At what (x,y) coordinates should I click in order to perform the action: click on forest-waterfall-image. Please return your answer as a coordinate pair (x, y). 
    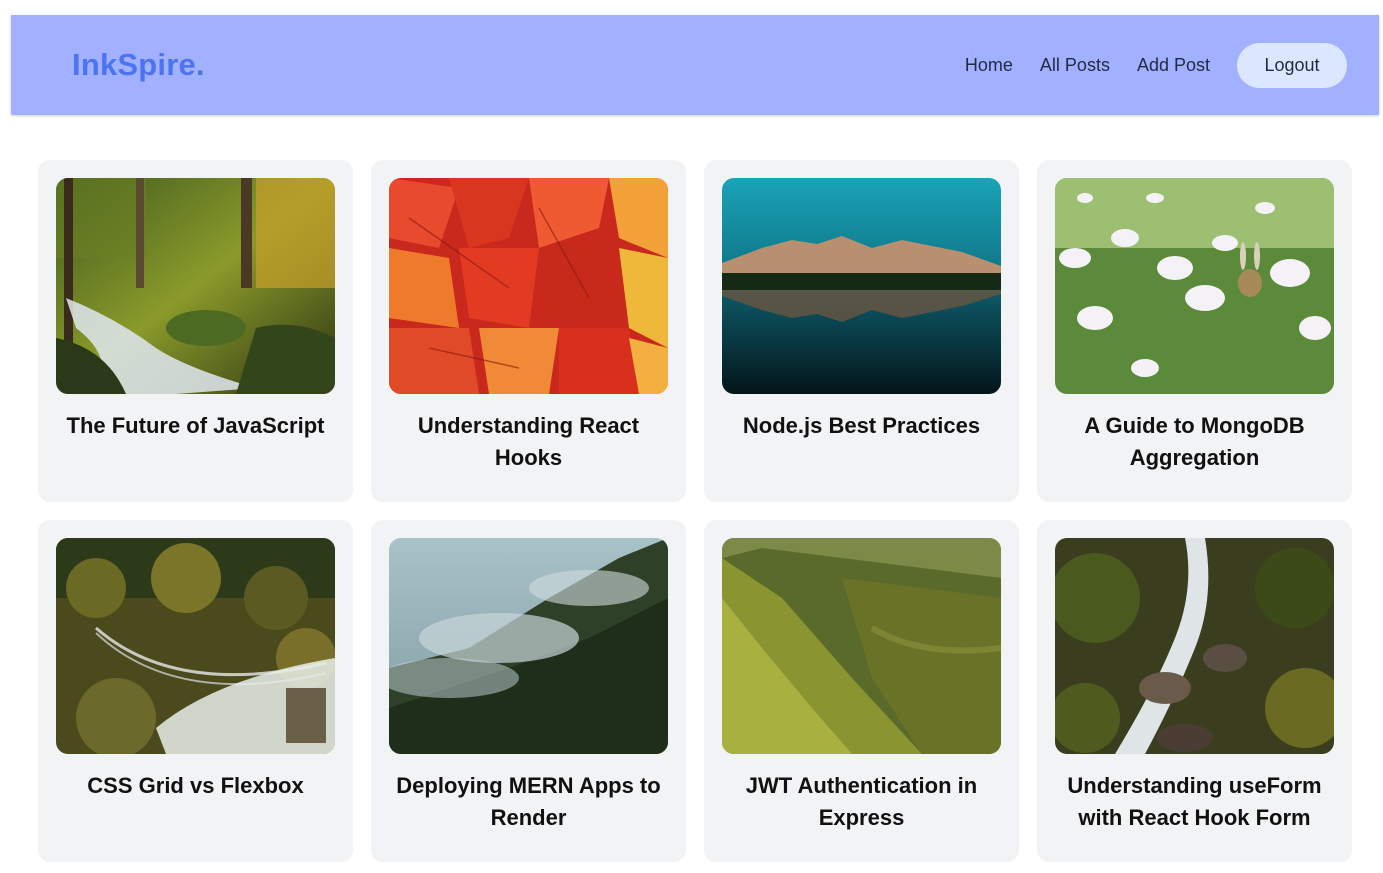
    Looking at the image, I should click on (195, 286).